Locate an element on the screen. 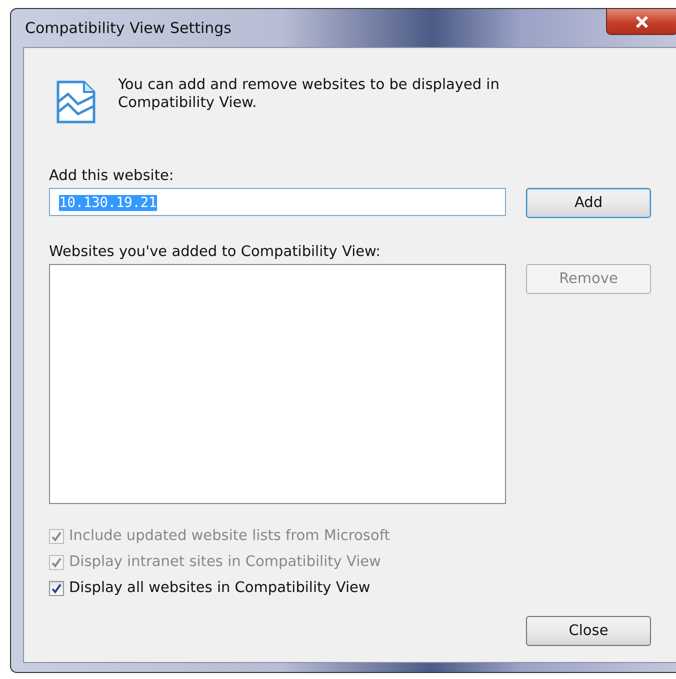  add-button: Add is located at coordinates (588, 203).